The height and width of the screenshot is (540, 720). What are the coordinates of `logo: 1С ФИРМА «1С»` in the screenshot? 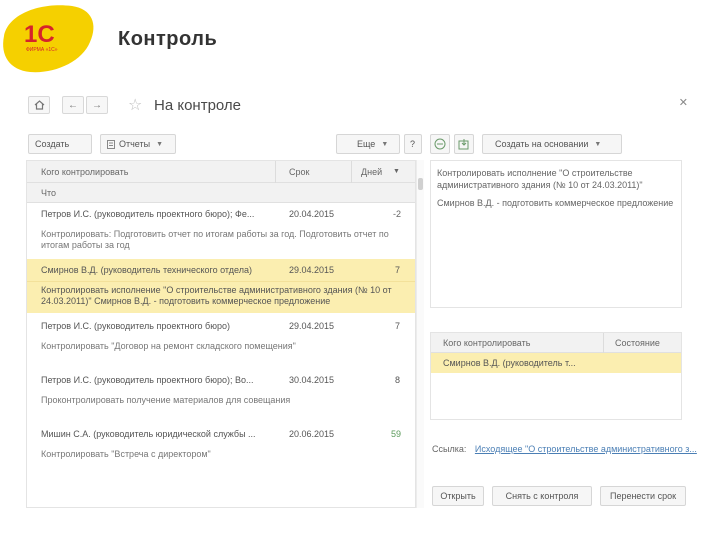 It's located at (50, 39).